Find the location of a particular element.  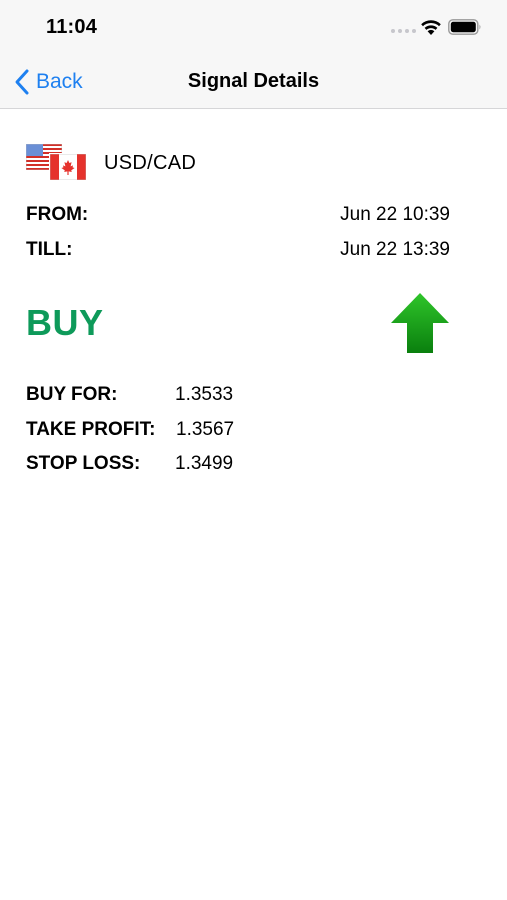

take-profit-row: TAKE PROFIT: 1.3567 is located at coordinates (130, 430).